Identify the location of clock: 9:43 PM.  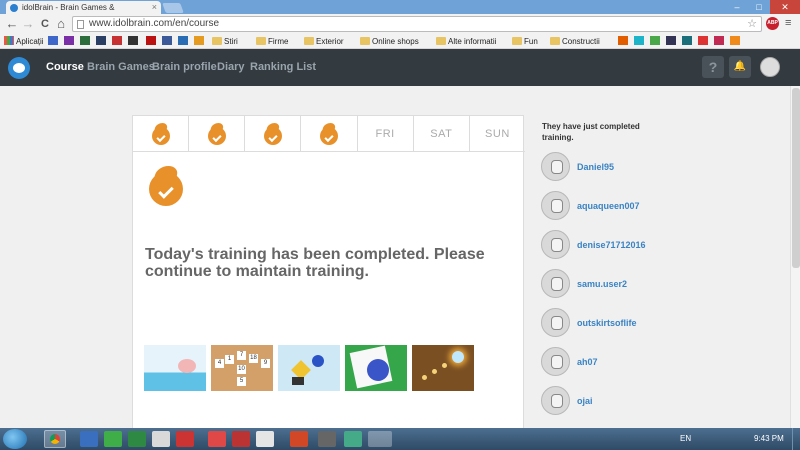
(769, 438).